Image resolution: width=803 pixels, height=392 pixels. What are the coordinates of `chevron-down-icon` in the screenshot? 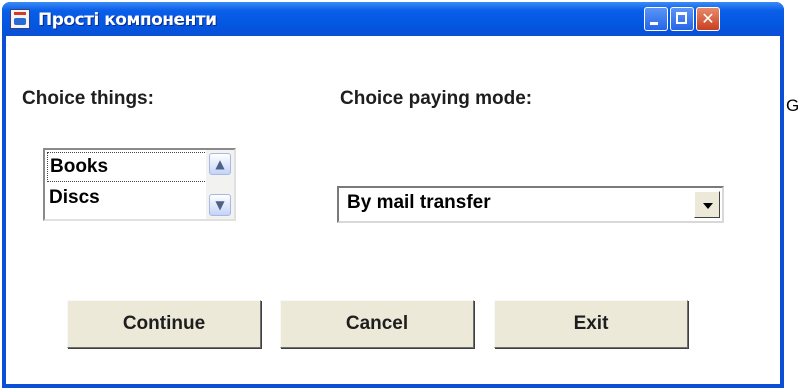 It's located at (707, 204).